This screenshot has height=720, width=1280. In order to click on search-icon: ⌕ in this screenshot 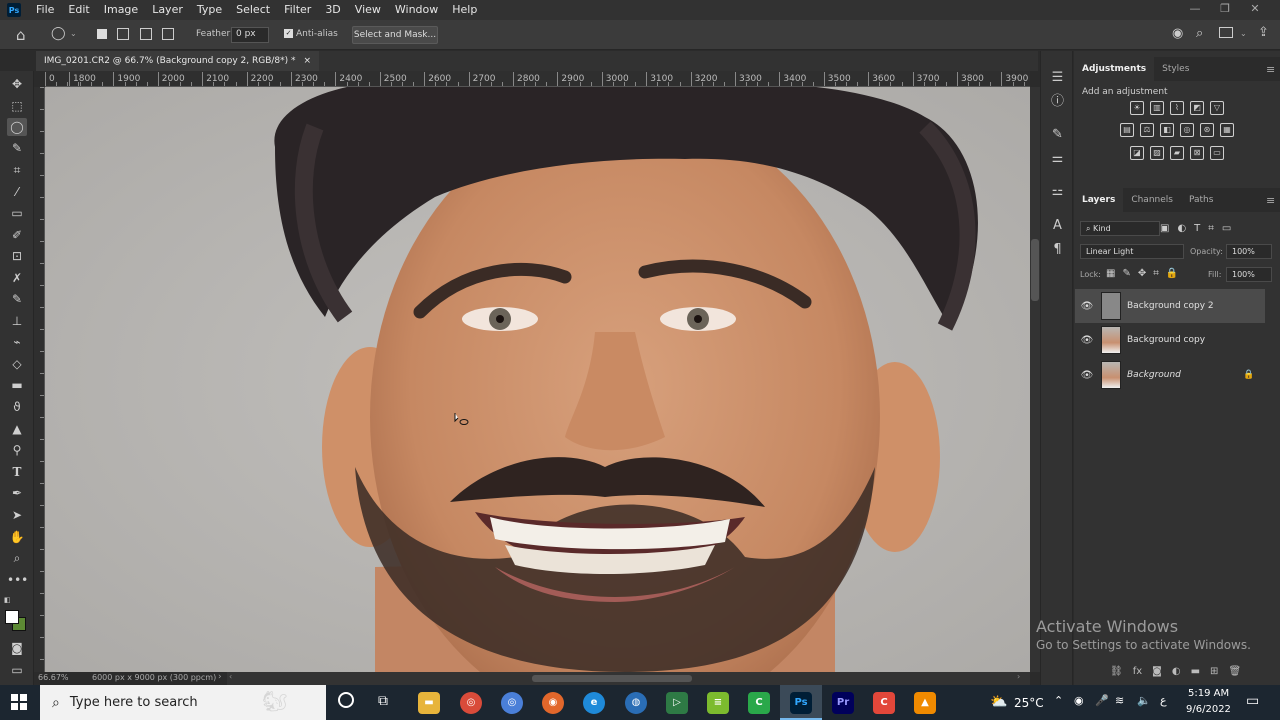, I will do `click(1199, 33)`.